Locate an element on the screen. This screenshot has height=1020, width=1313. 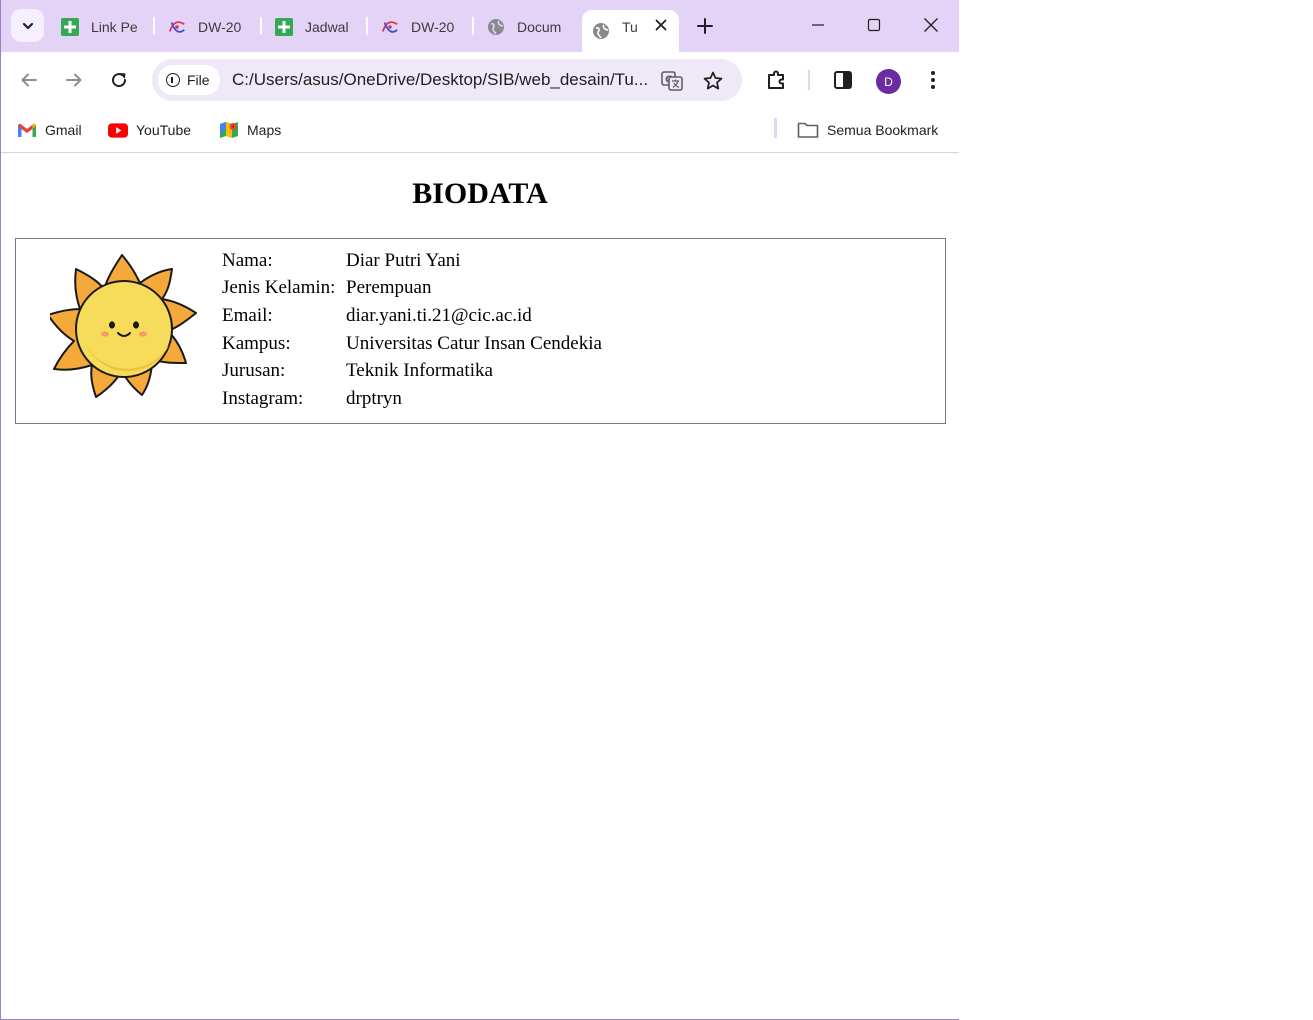
youtube-icon is located at coordinates (118, 130).